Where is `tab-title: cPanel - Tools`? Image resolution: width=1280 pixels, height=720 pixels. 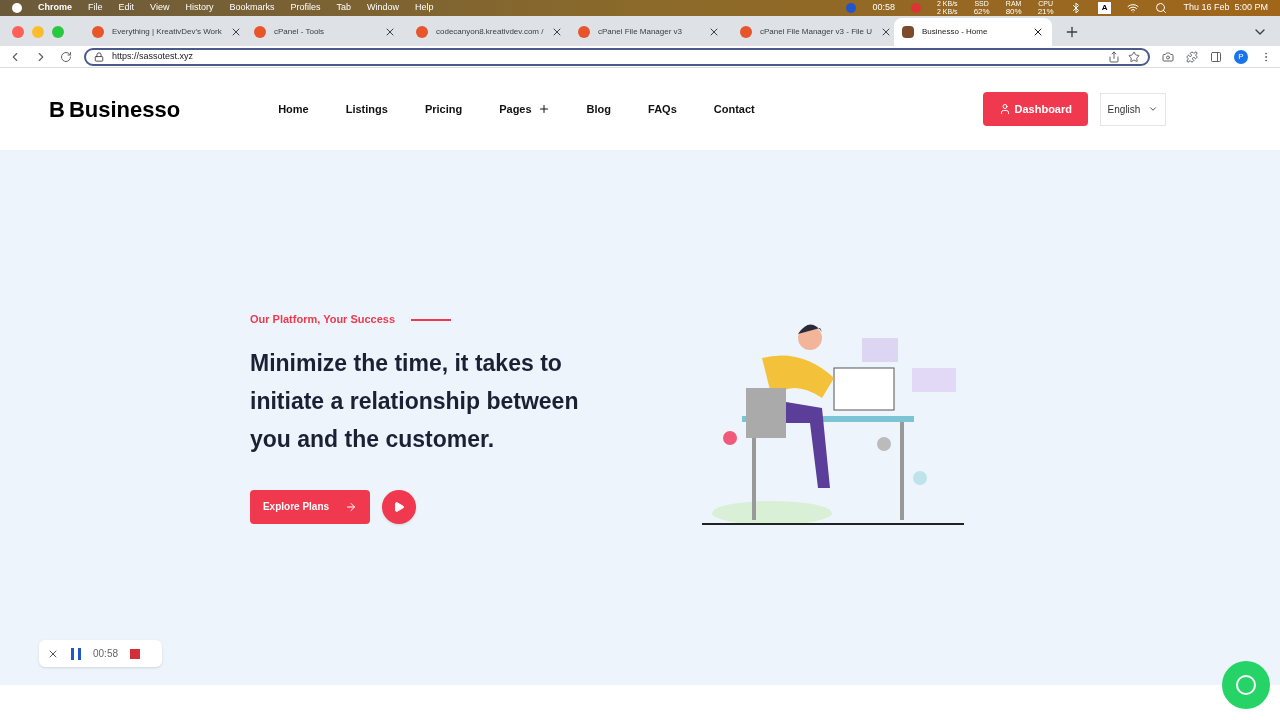
tab-title: cPanel - Tools is located at coordinates (300, 32).